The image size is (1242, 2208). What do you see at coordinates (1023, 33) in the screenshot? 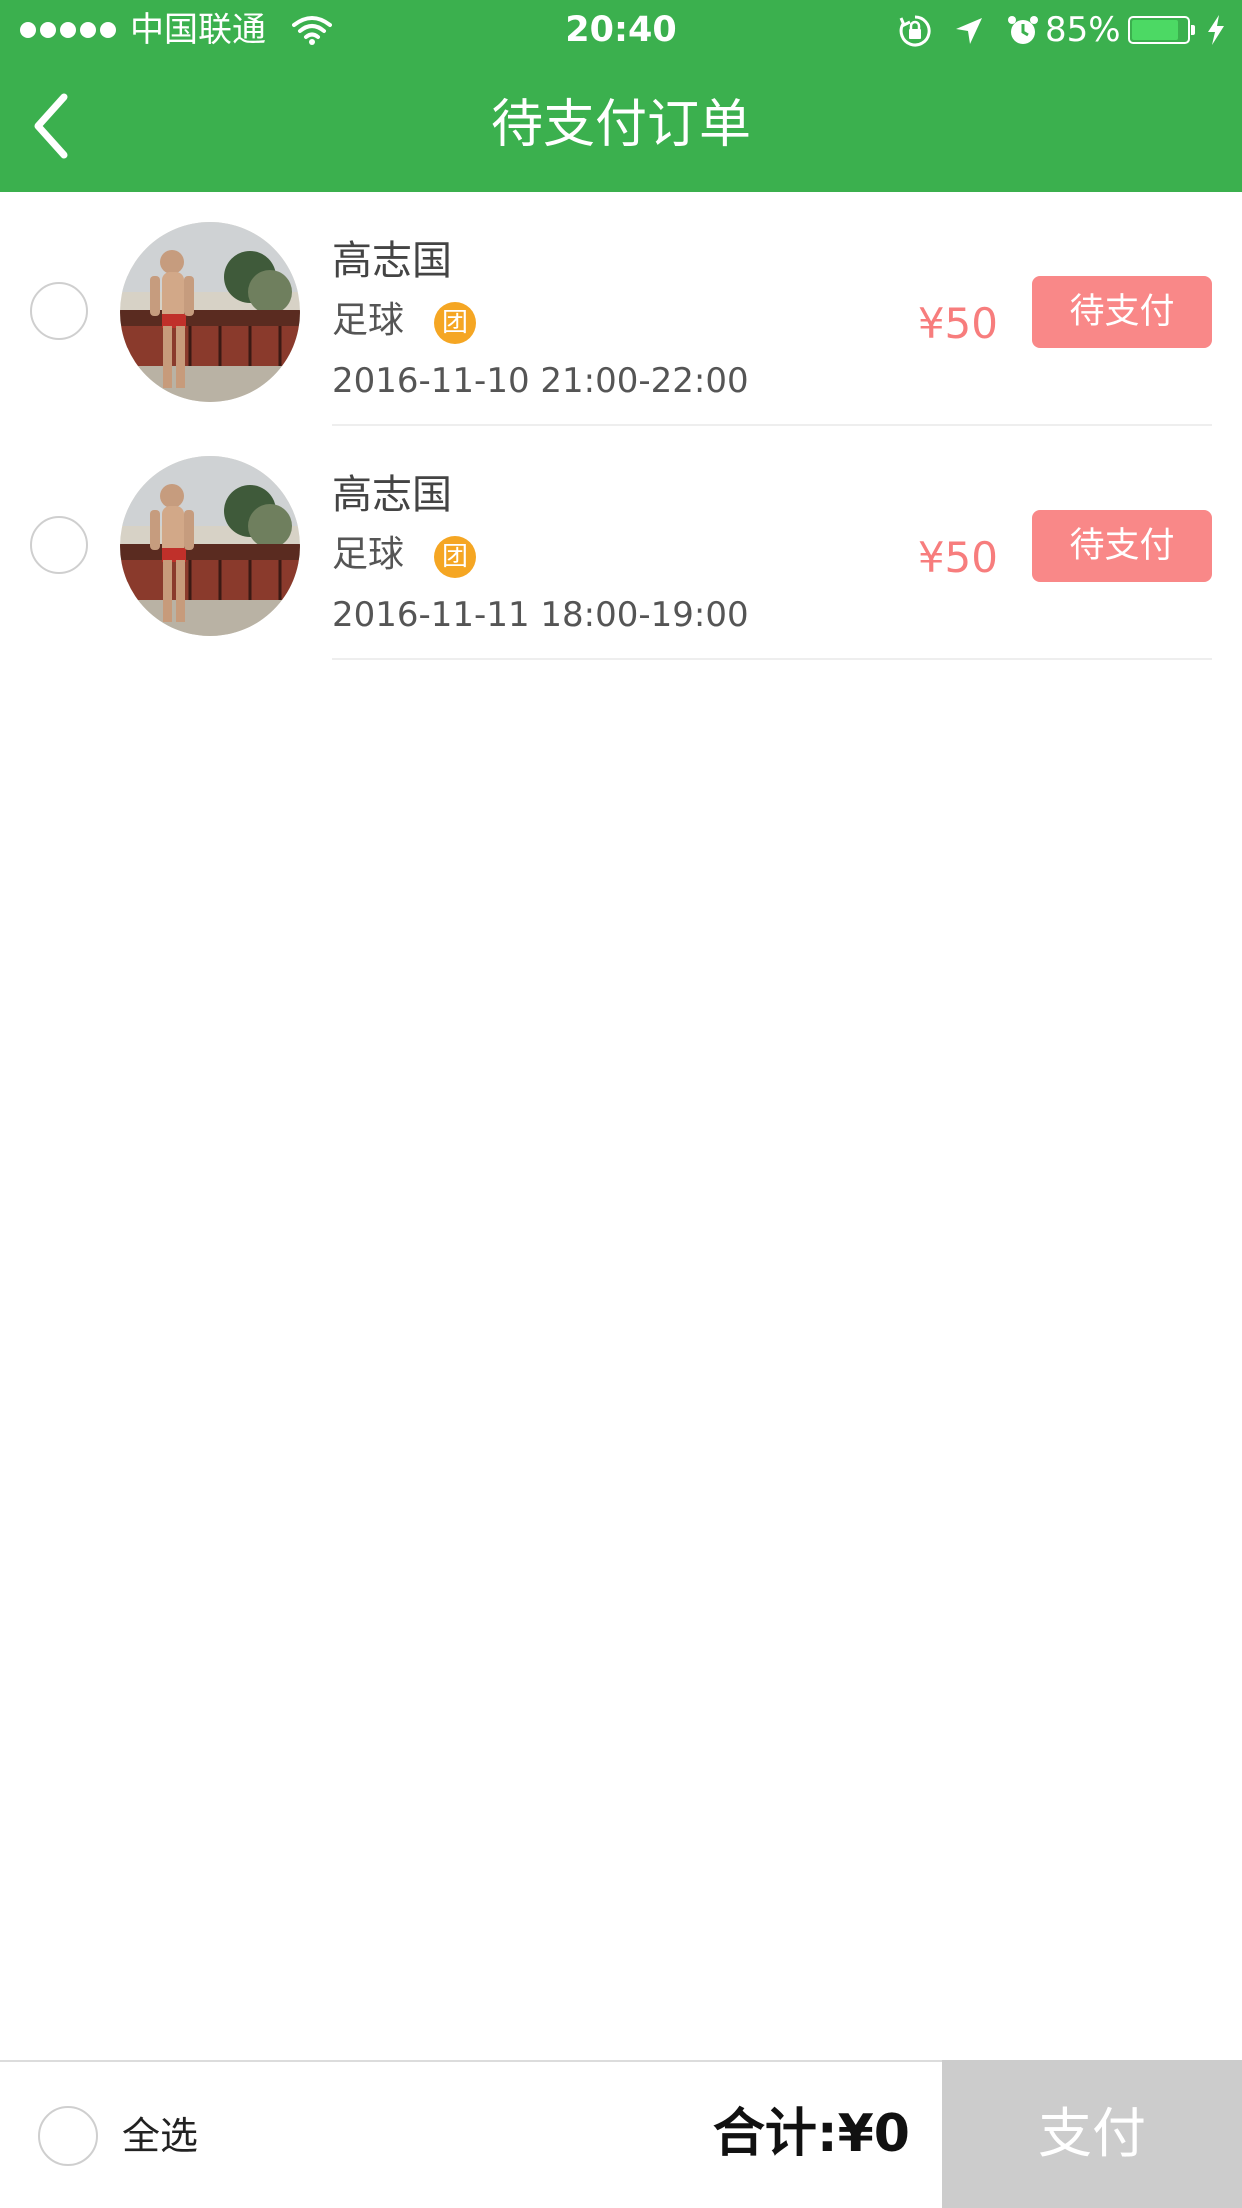
I see `alarm-icon` at bounding box center [1023, 33].